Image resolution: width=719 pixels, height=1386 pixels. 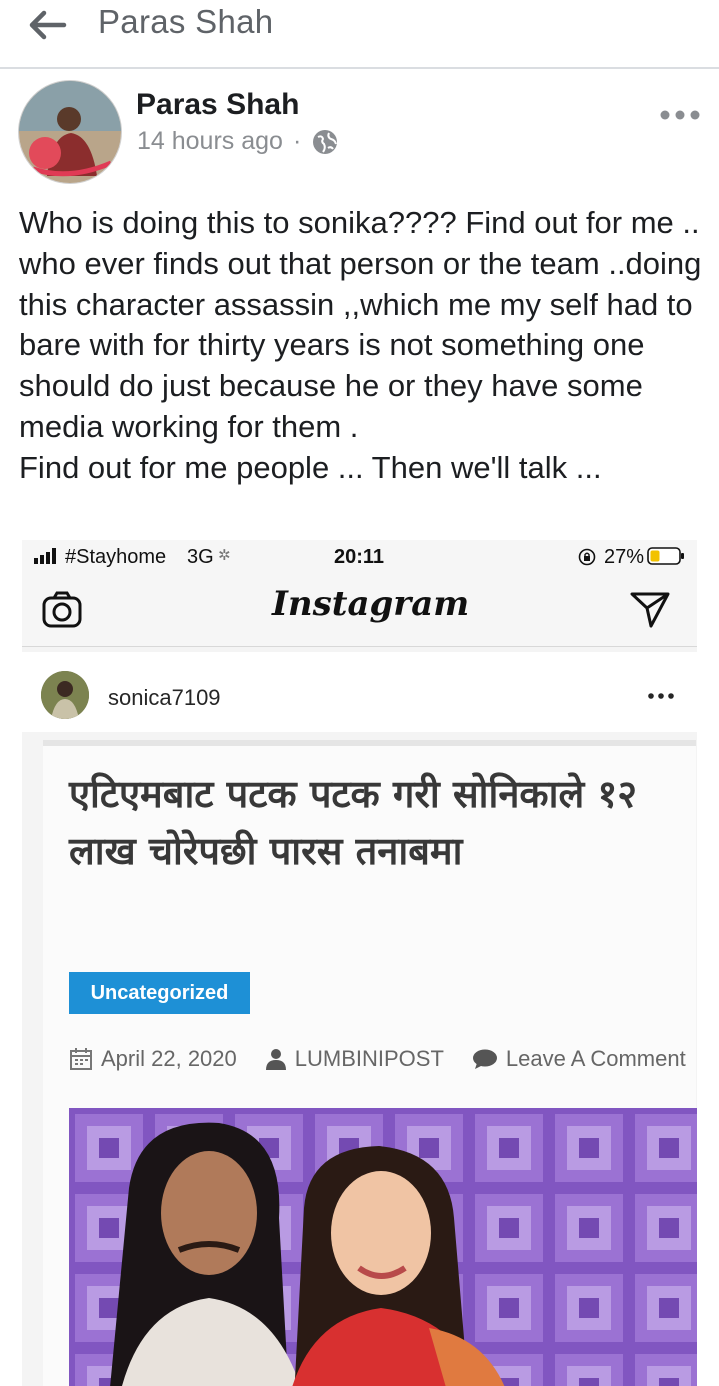 What do you see at coordinates (159, 993) in the screenshot?
I see `category-badge: Uncategorized` at bounding box center [159, 993].